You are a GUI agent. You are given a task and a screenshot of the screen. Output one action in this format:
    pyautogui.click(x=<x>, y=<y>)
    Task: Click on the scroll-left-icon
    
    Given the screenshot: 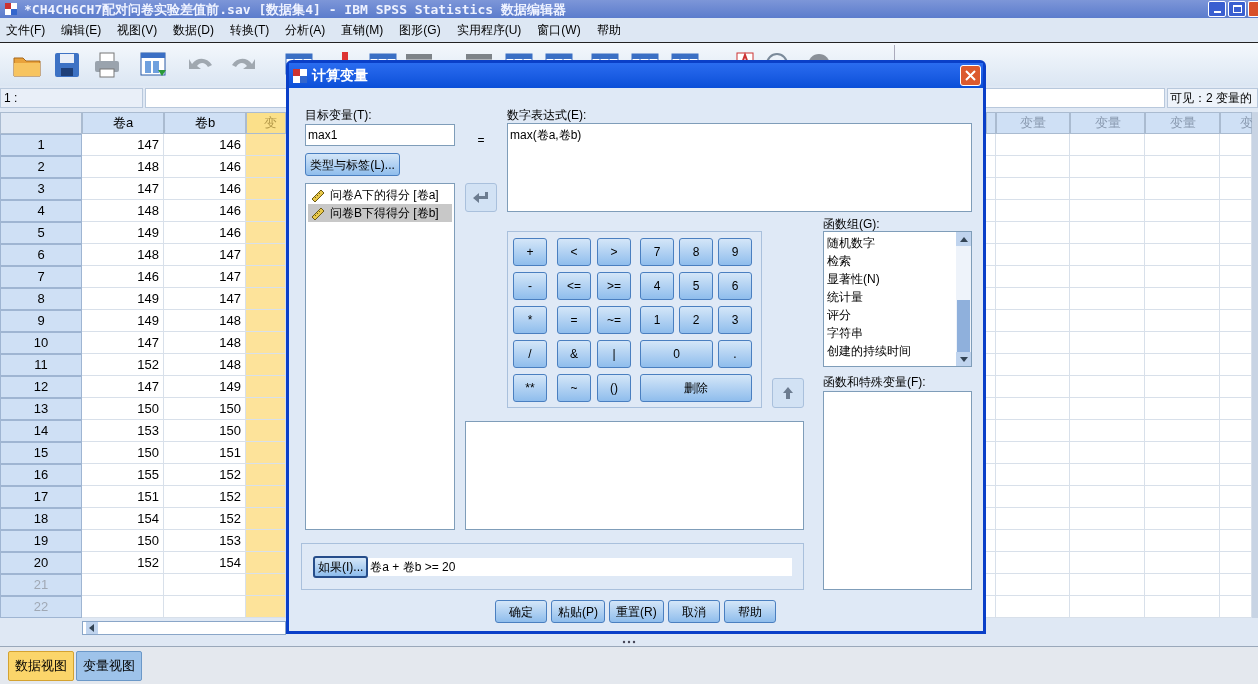 What is the action you would take?
    pyautogui.click(x=92, y=628)
    